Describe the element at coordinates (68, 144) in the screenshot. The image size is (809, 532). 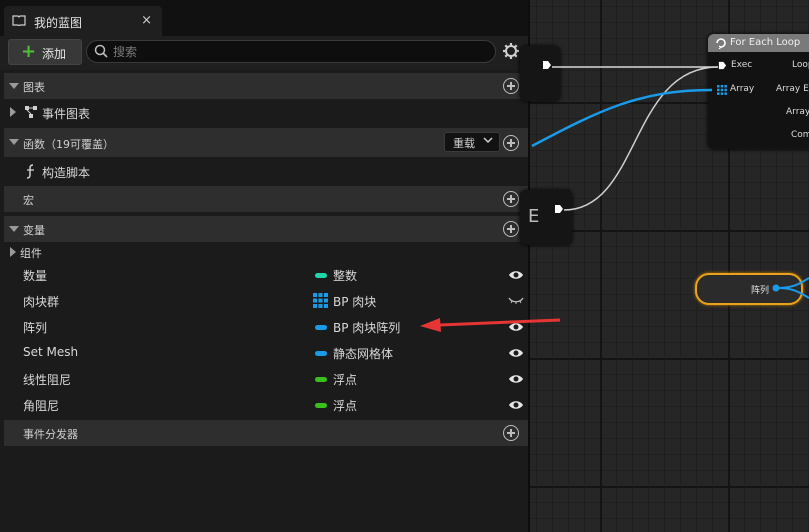
I see `section-functions-label: 函数（19可覆盖）` at that location.